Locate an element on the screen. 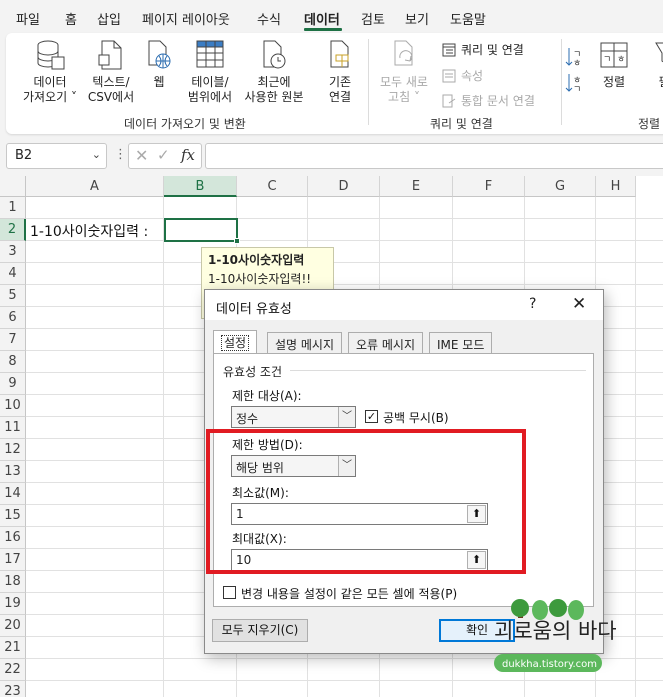 Image resolution: width=663 pixels, height=697 pixels. chevron-down-icon: ﹀ is located at coordinates (346, 417).